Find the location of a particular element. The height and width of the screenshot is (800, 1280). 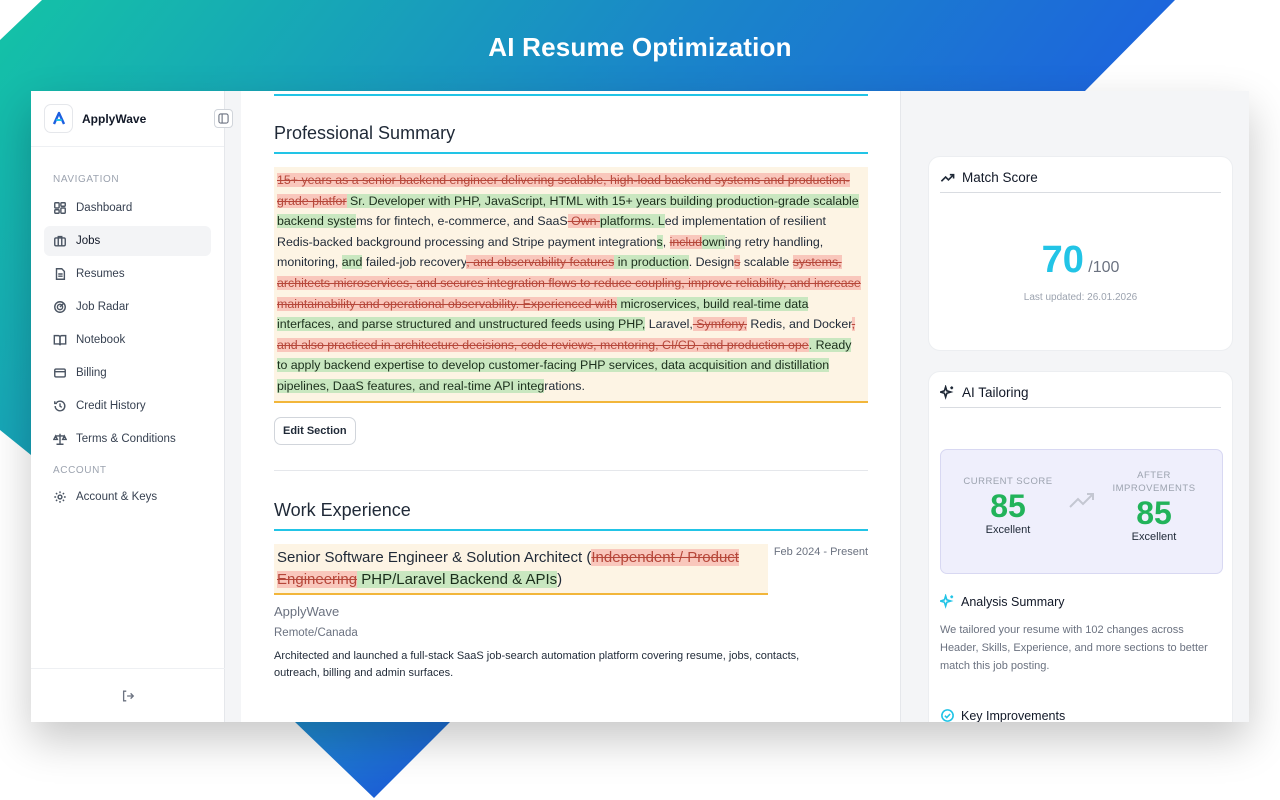

sidebar-item-label: Resumes is located at coordinates (100, 274).